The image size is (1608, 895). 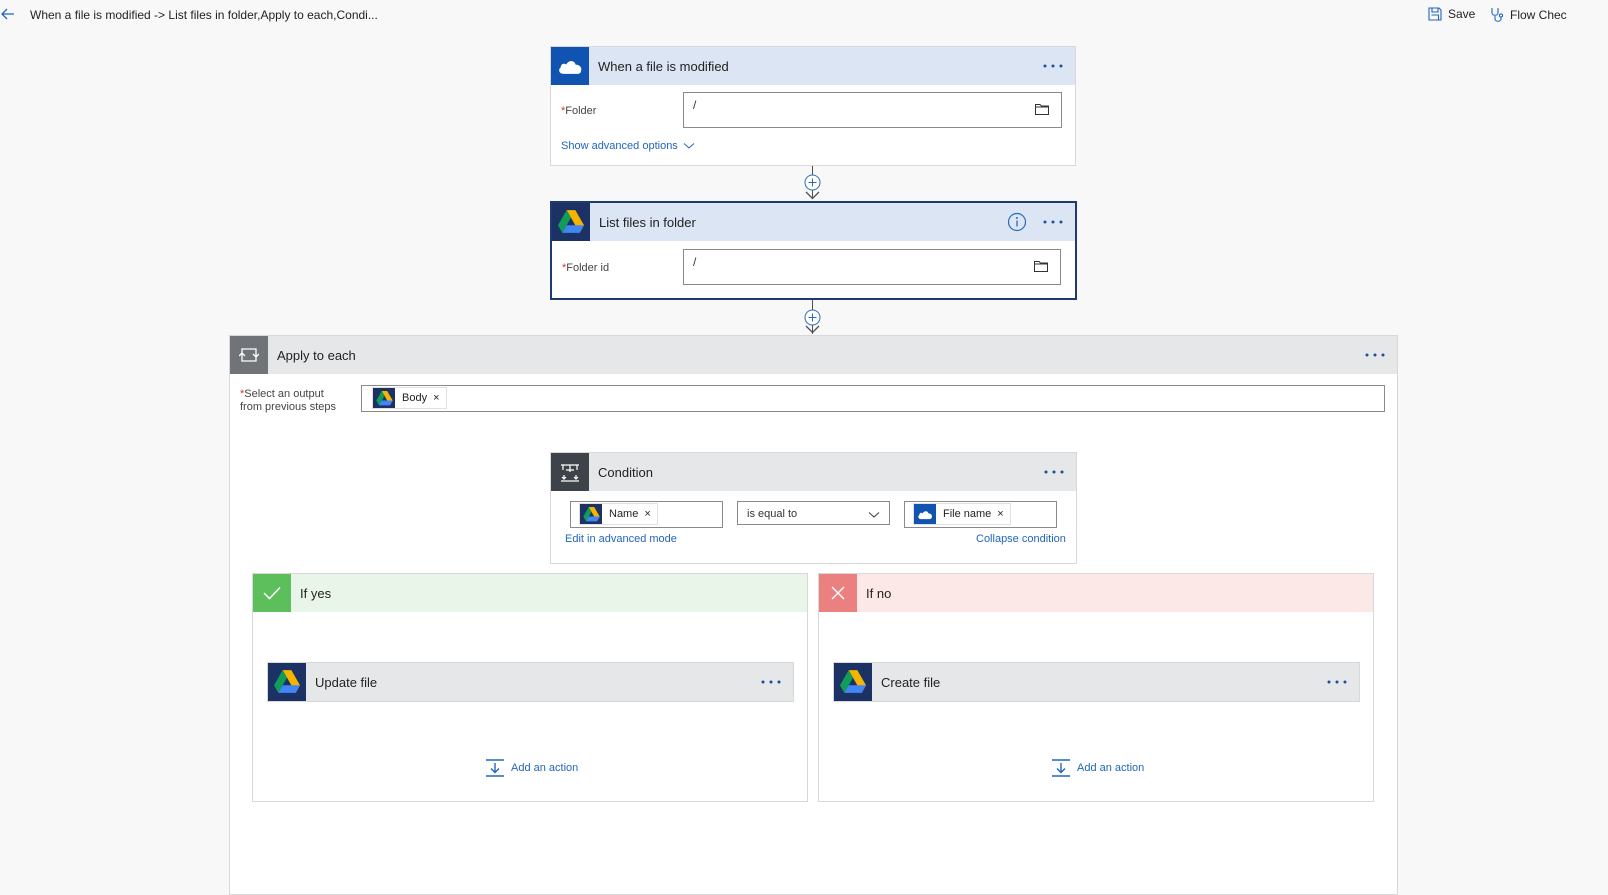 I want to click on flow-checker-button: Flow Chec, so click(x=1528, y=15).